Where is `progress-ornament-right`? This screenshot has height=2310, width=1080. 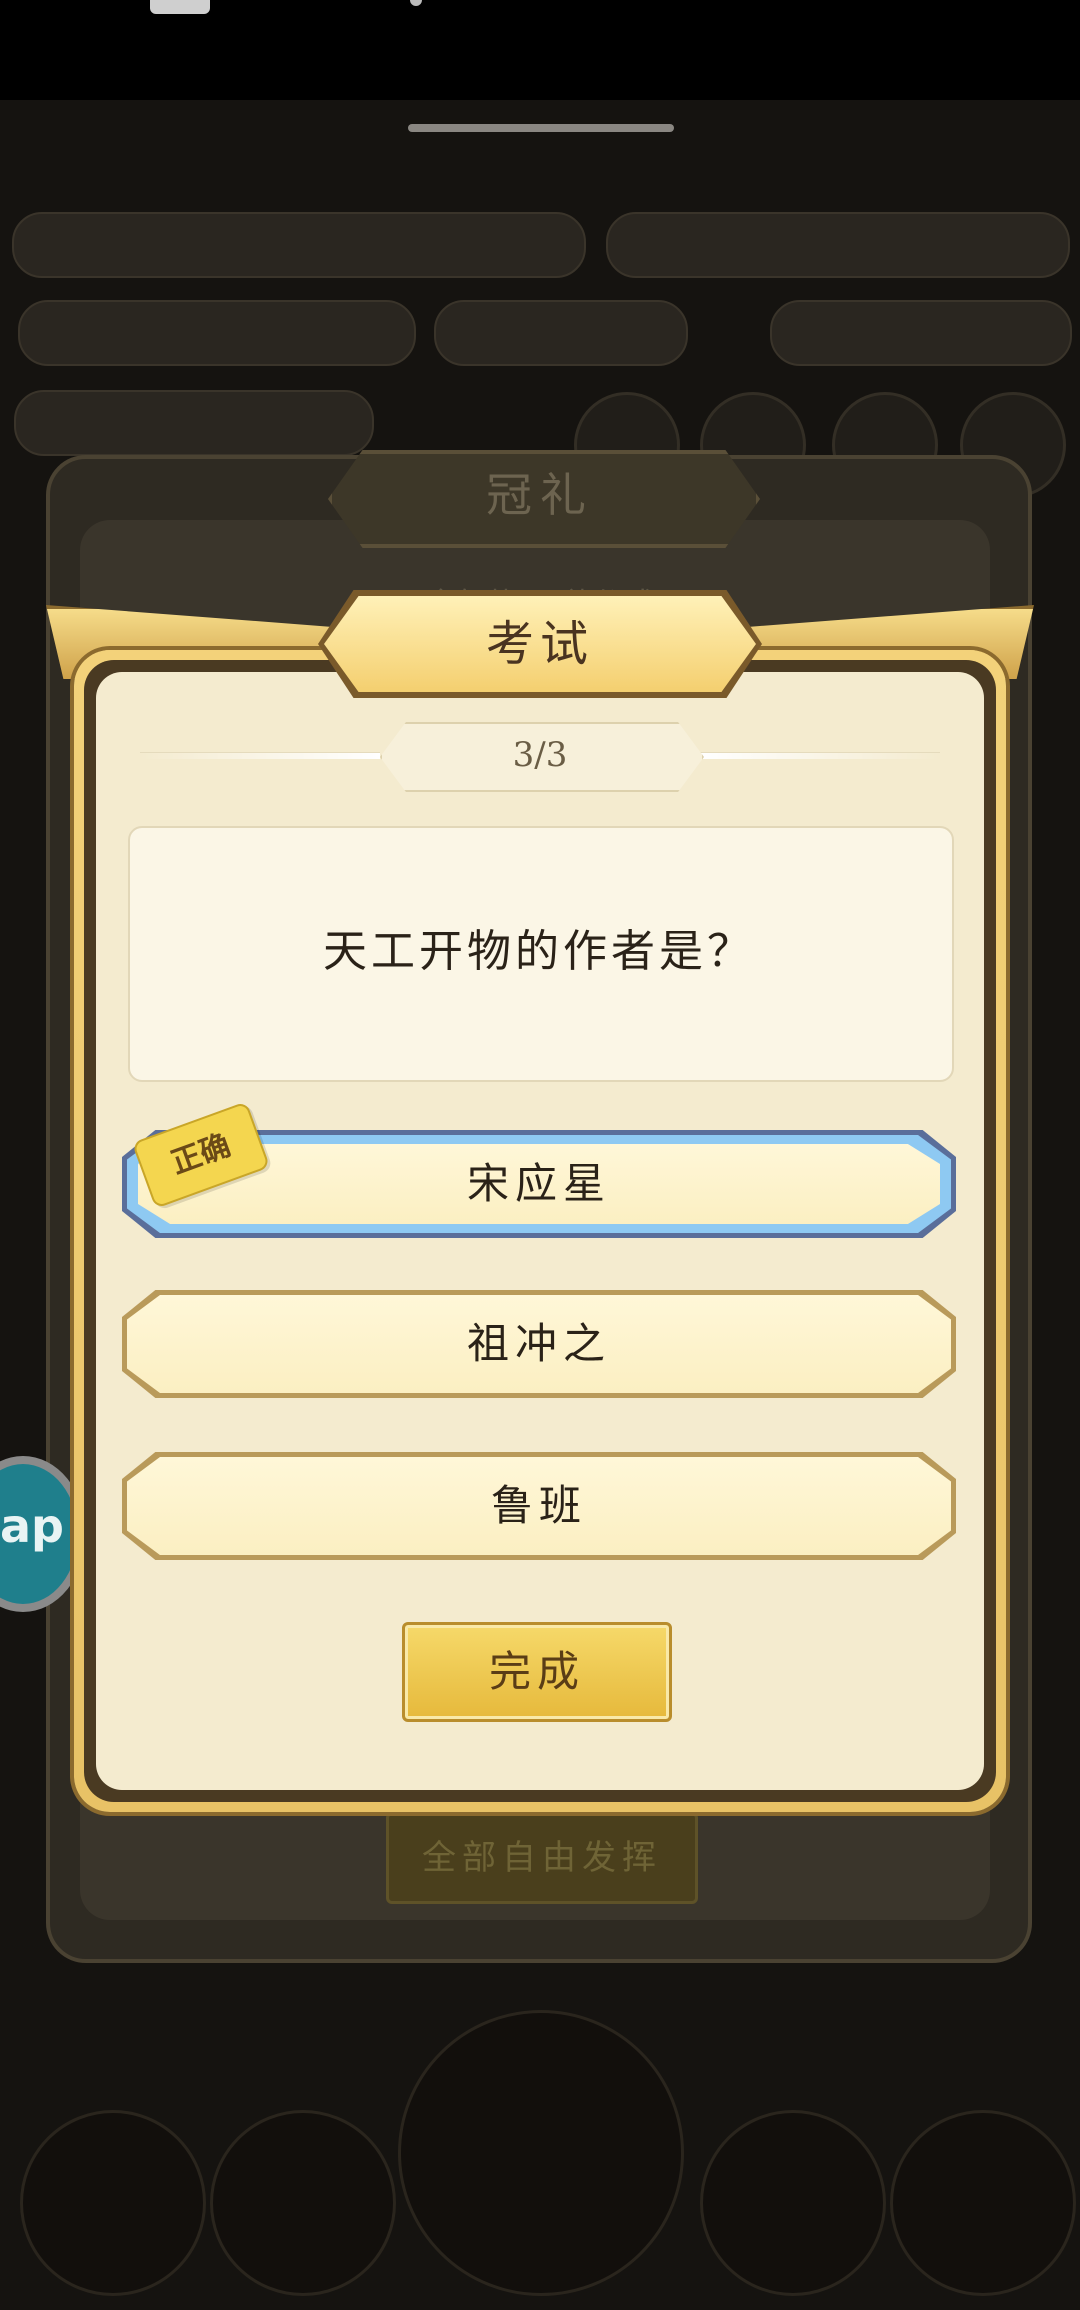
progress-ornament-right is located at coordinates (820, 755).